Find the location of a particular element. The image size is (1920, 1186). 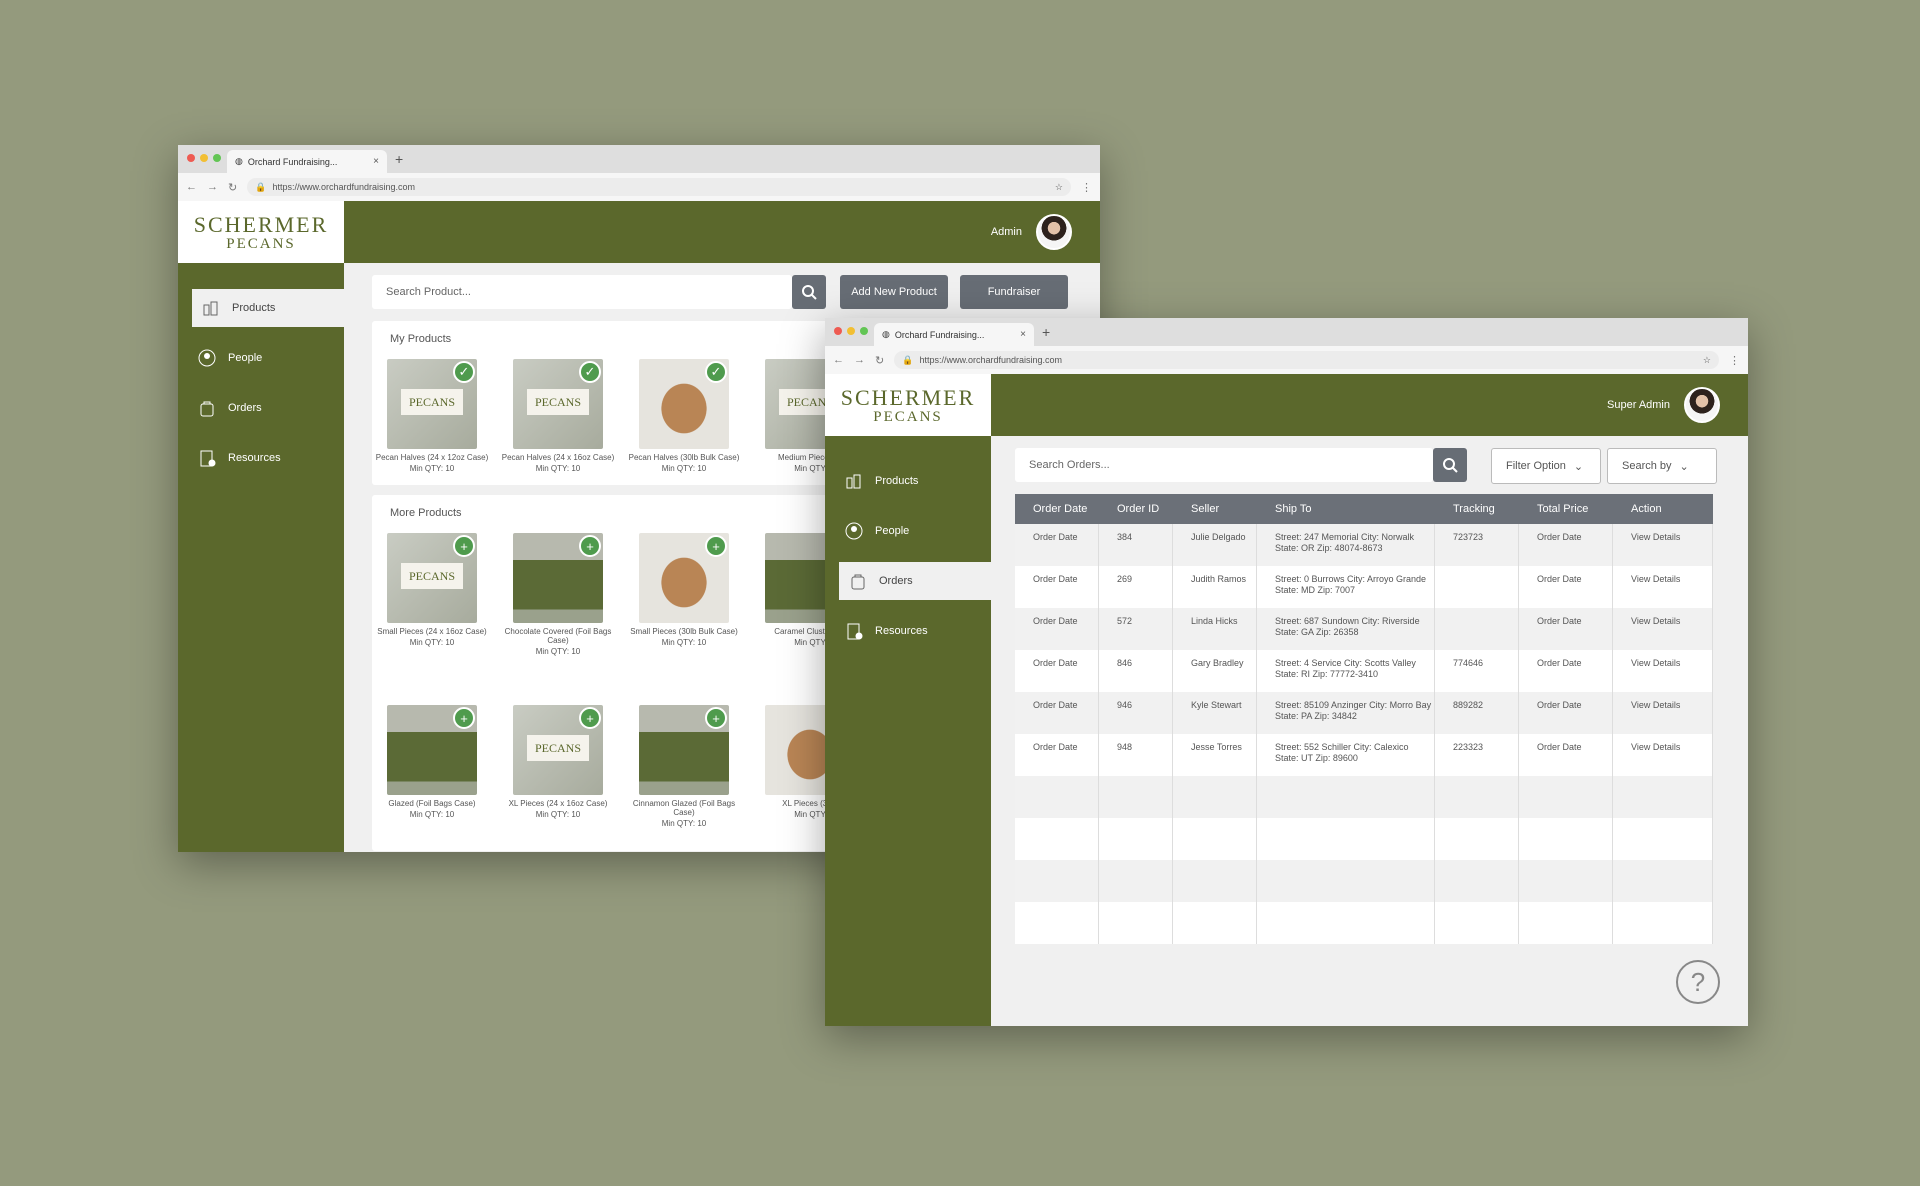

table-cell: 774646 is located at coordinates (1477, 671).